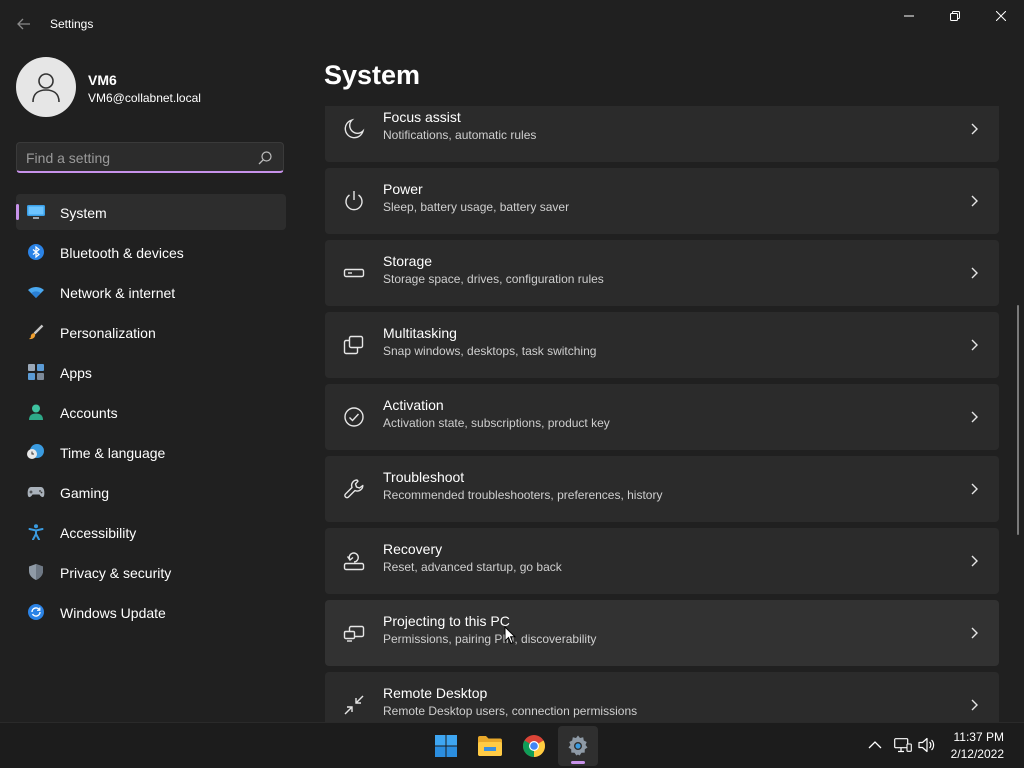 Image resolution: width=1024 pixels, height=768 pixels. Describe the element at coordinates (512, 24) in the screenshot. I see `title-bar: Settings` at that location.